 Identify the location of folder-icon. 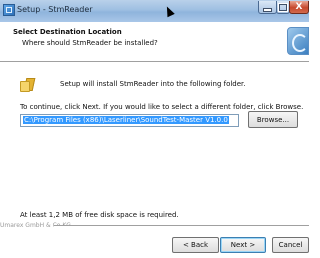
(28, 85).